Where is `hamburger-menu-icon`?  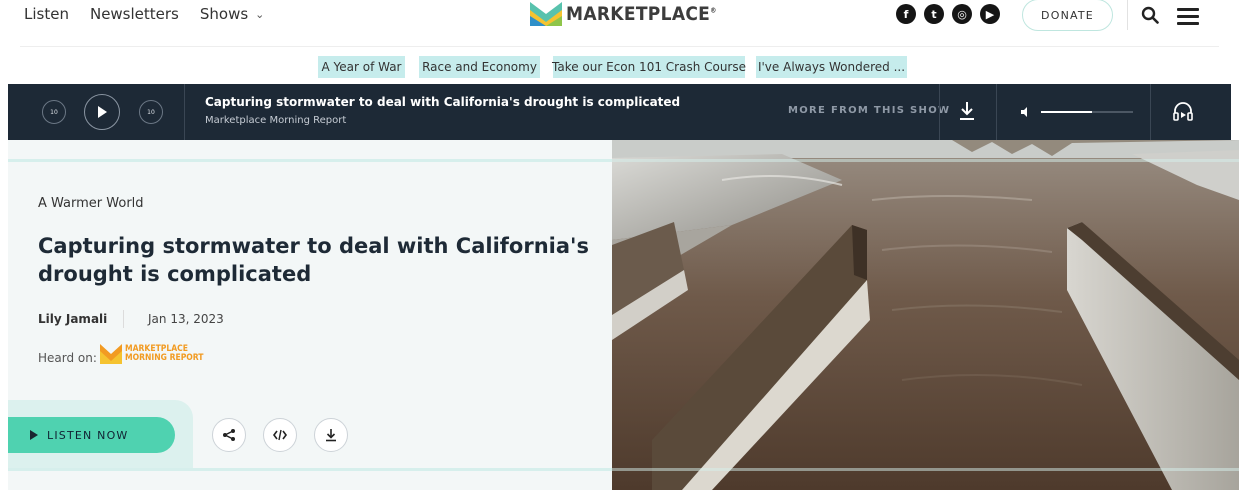 hamburger-menu-icon is located at coordinates (1188, 16).